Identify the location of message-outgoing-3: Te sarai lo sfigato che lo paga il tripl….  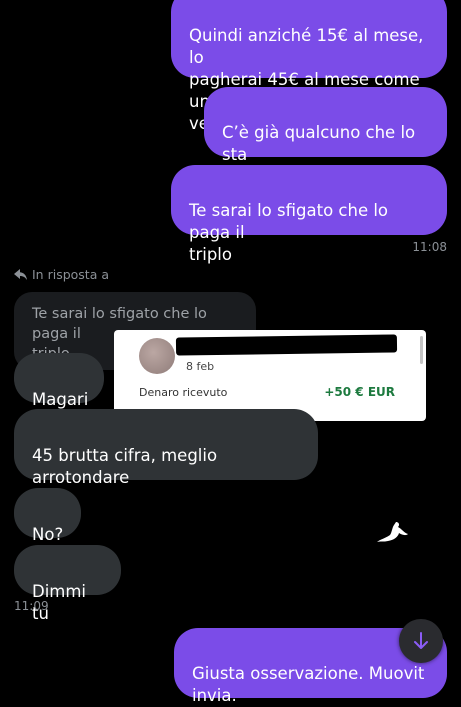
(309, 214).